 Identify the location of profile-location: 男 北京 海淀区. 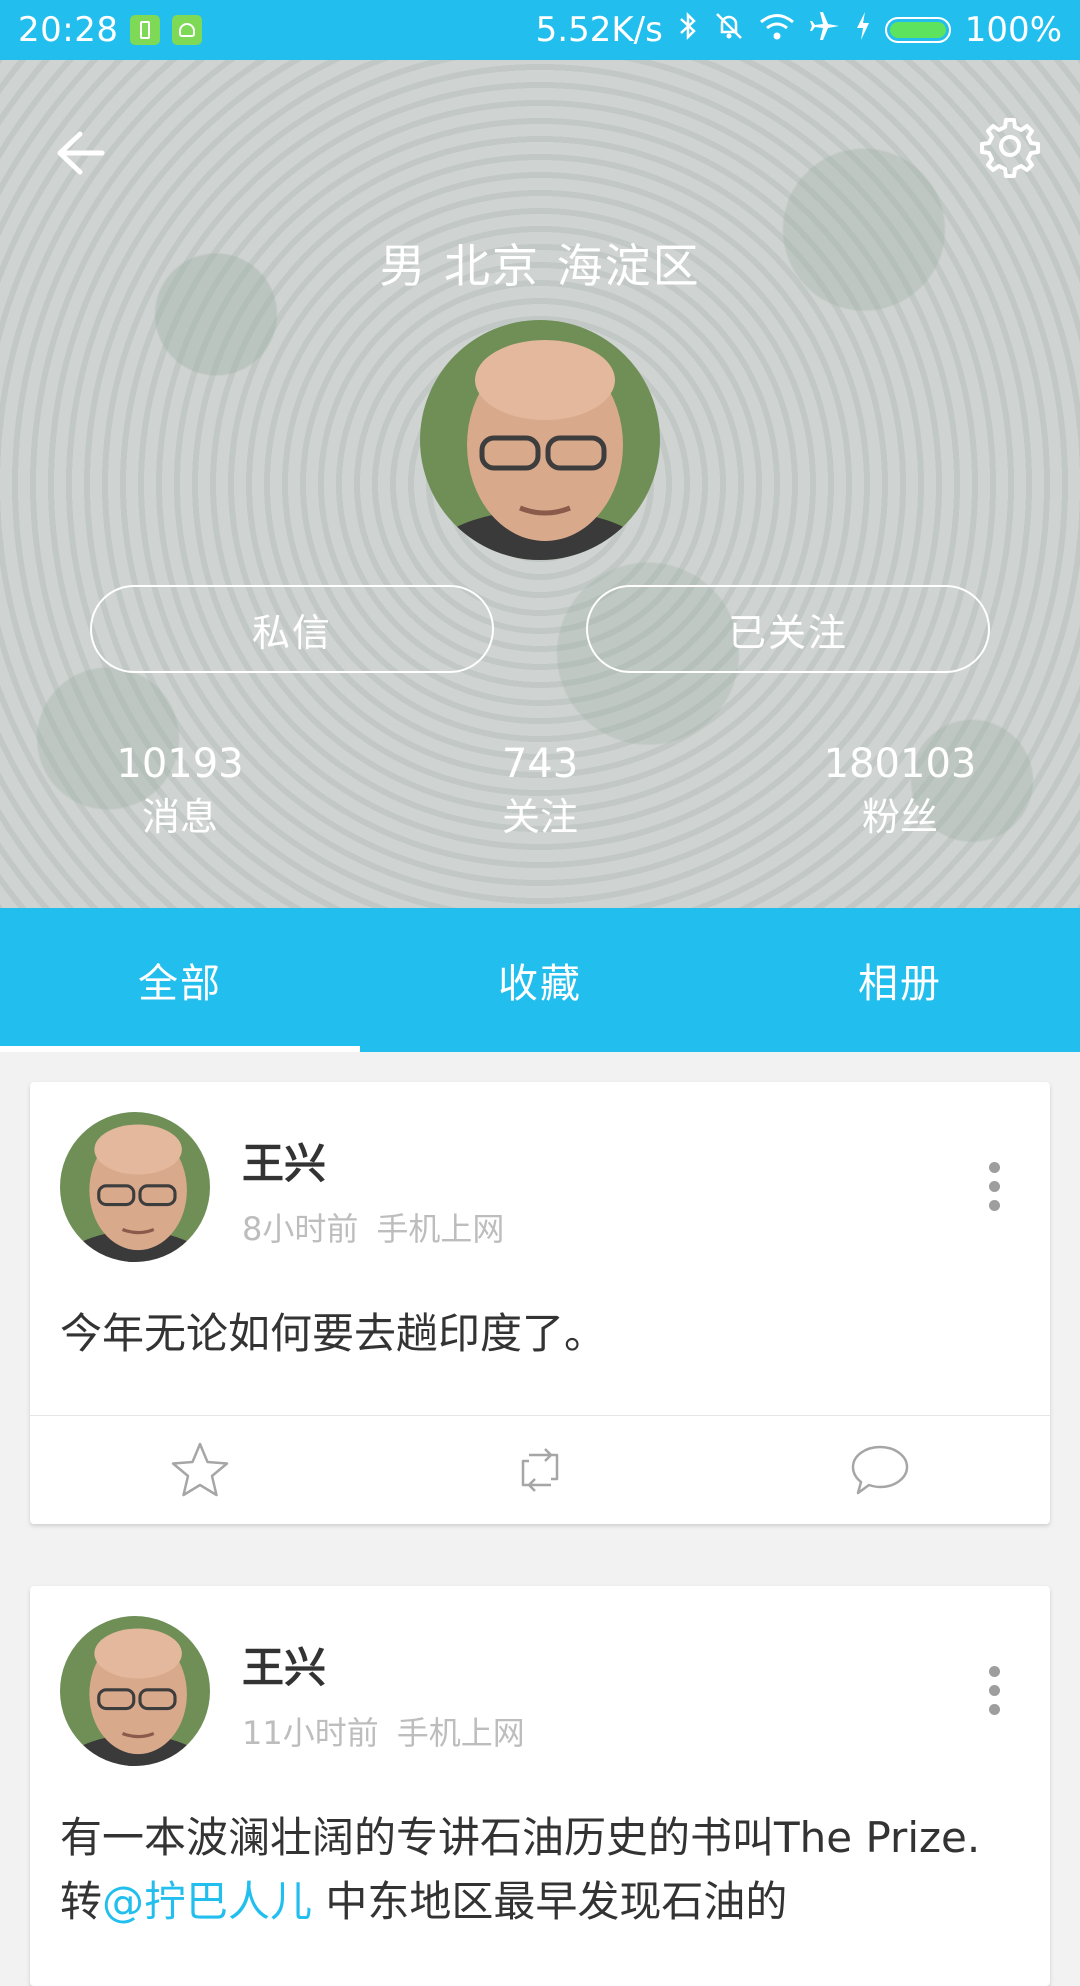
(540, 266).